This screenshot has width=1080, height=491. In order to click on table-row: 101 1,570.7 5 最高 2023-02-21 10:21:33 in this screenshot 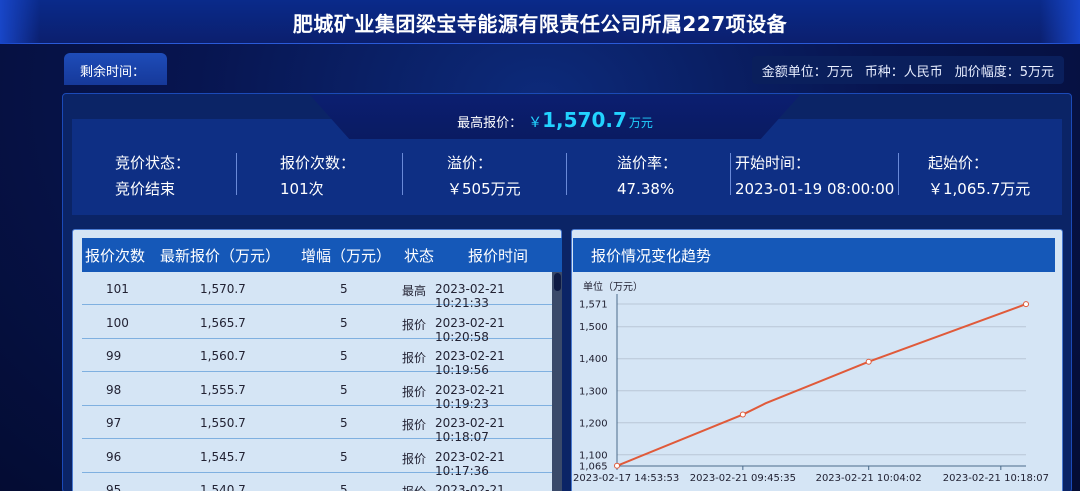, I will do `click(317, 291)`.